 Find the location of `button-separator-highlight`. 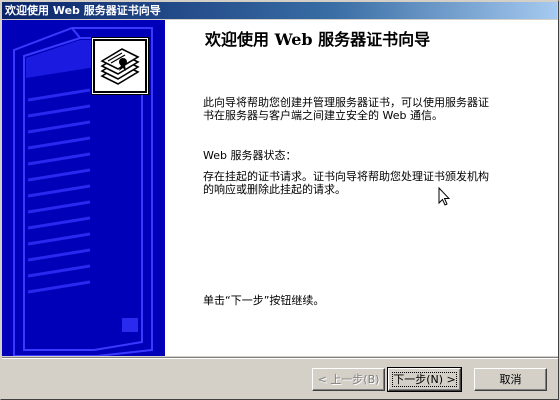

button-separator-highlight is located at coordinates (280, 358).